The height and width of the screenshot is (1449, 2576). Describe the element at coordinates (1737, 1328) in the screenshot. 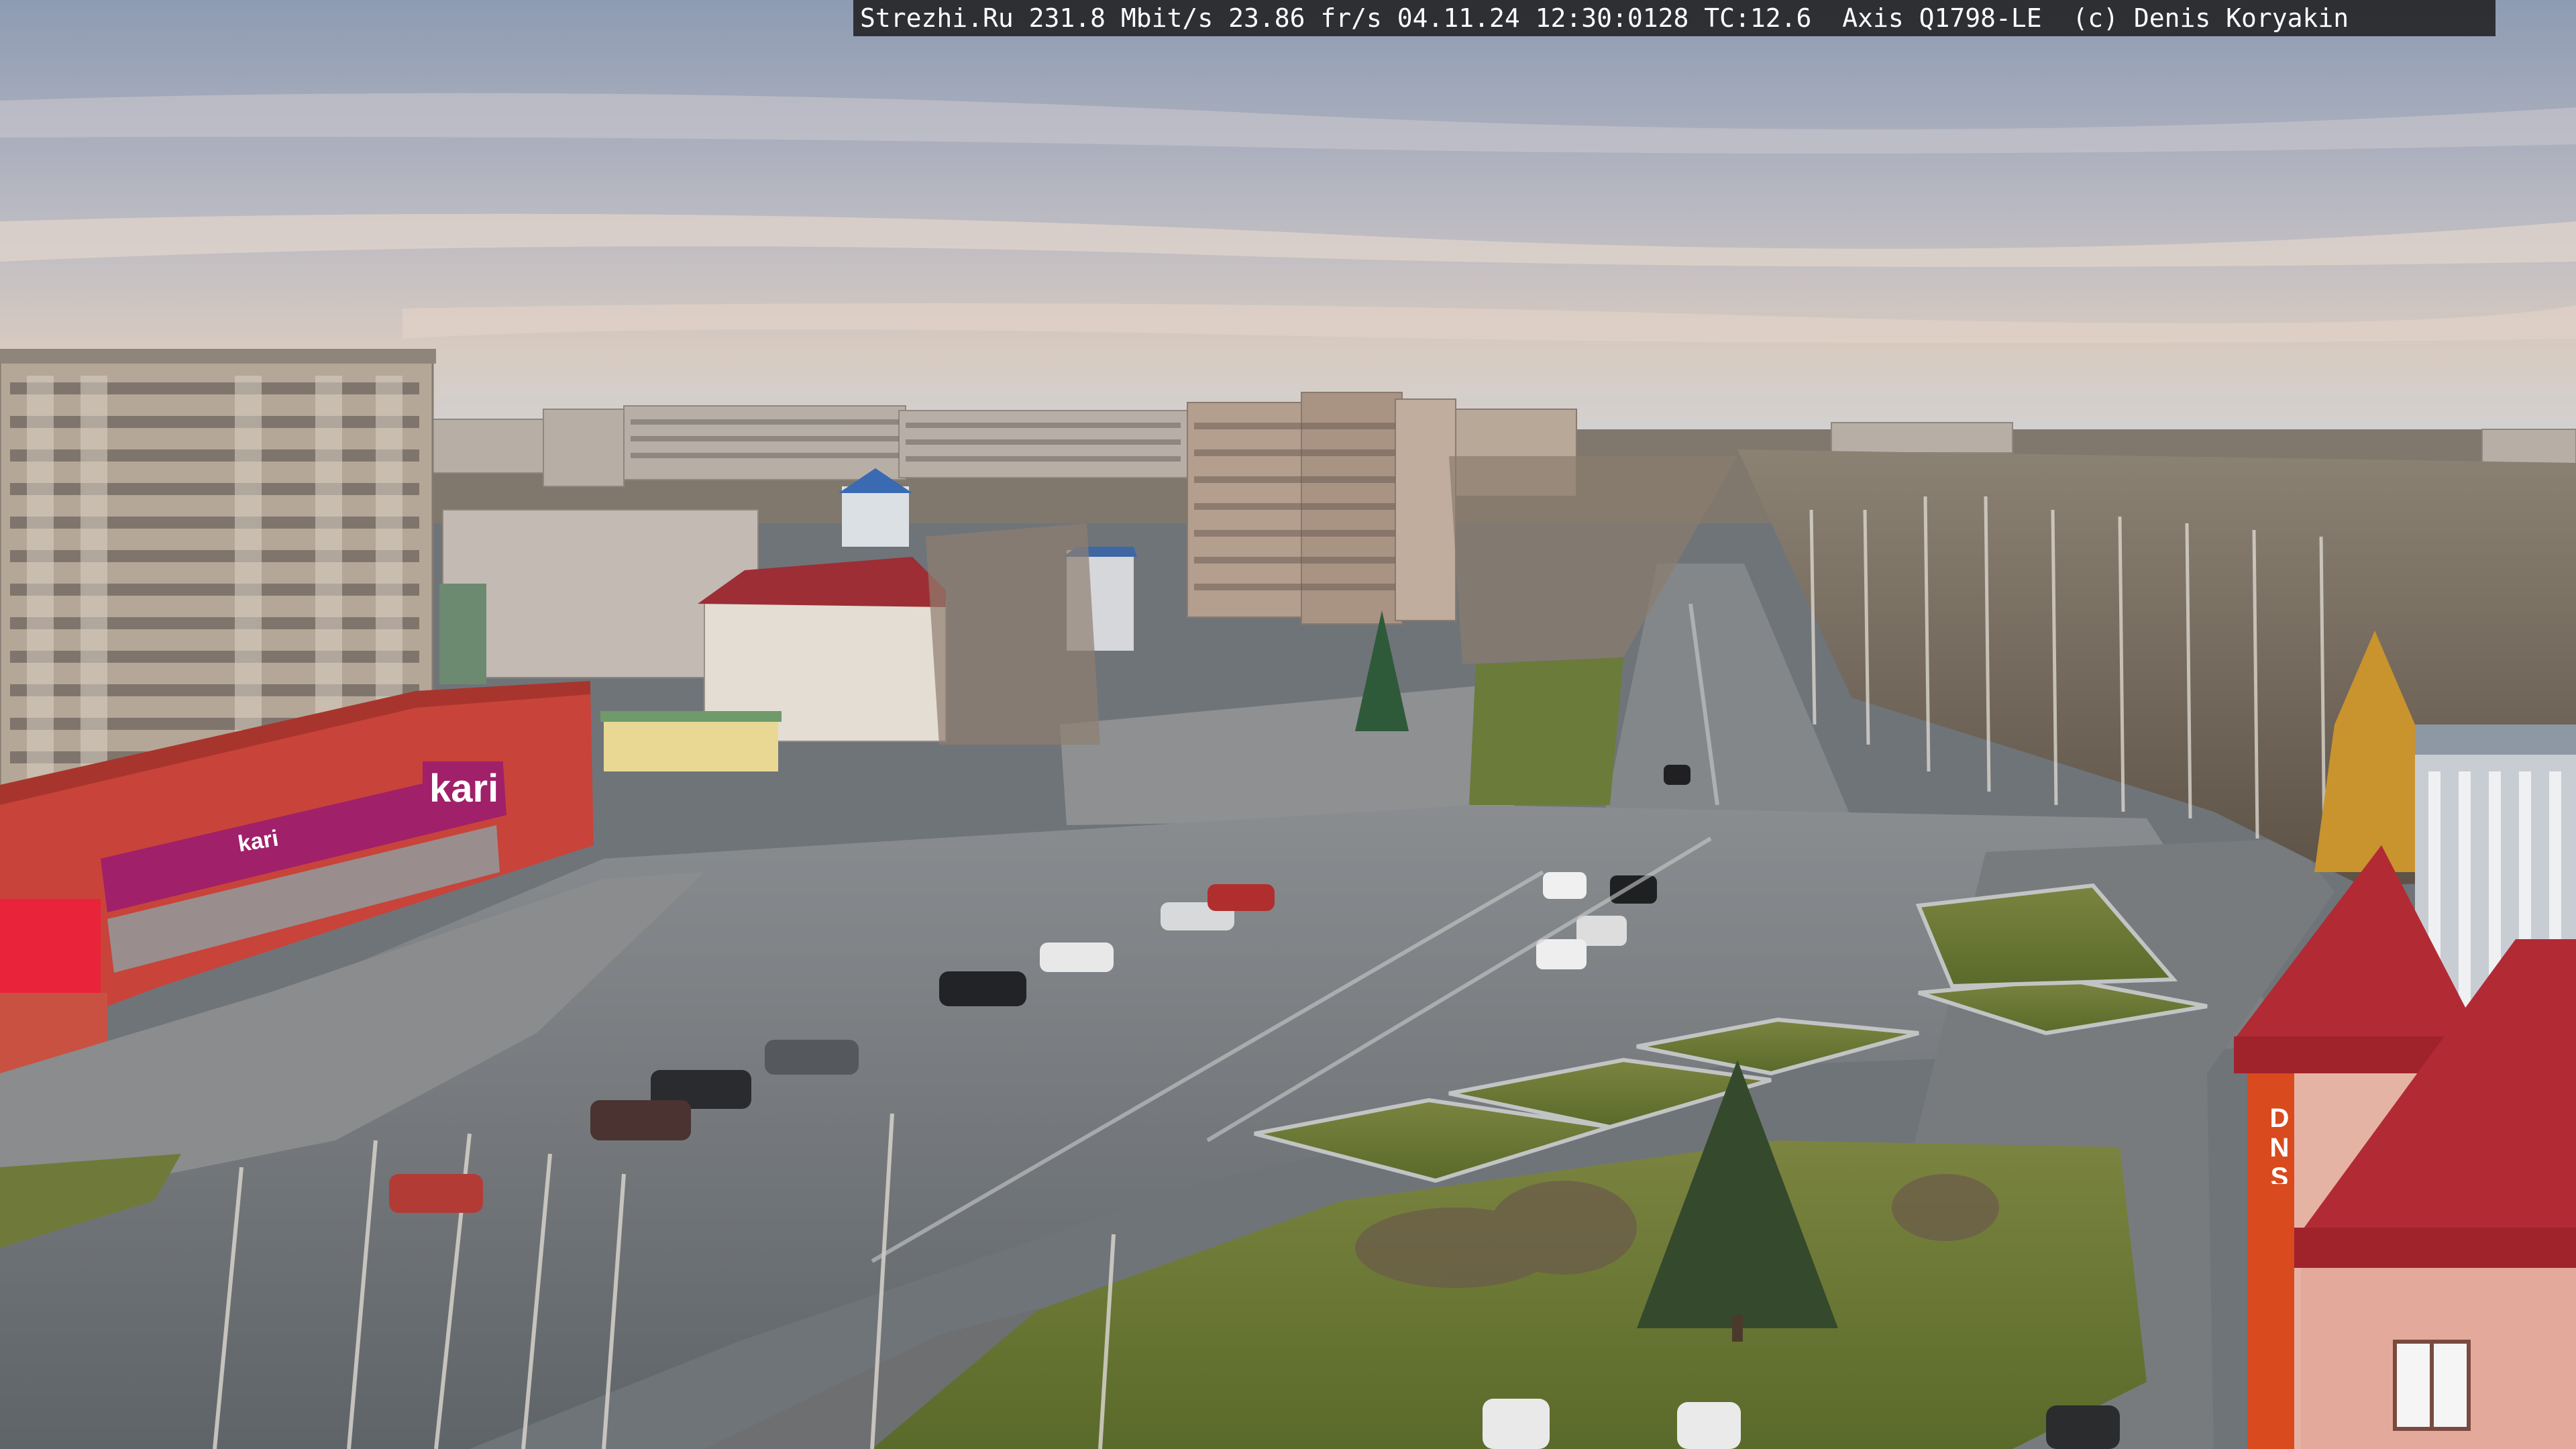

I see `pine-trunk` at that location.